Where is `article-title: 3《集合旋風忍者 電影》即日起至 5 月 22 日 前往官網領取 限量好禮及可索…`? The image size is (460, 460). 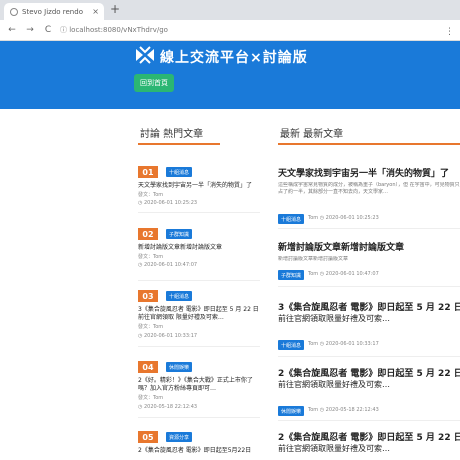
article-title: 3《集合旋風忍者 電影》即日起至 5 月 22 日 前往官網領取 限量好禮及可索… is located at coordinates (199, 314).